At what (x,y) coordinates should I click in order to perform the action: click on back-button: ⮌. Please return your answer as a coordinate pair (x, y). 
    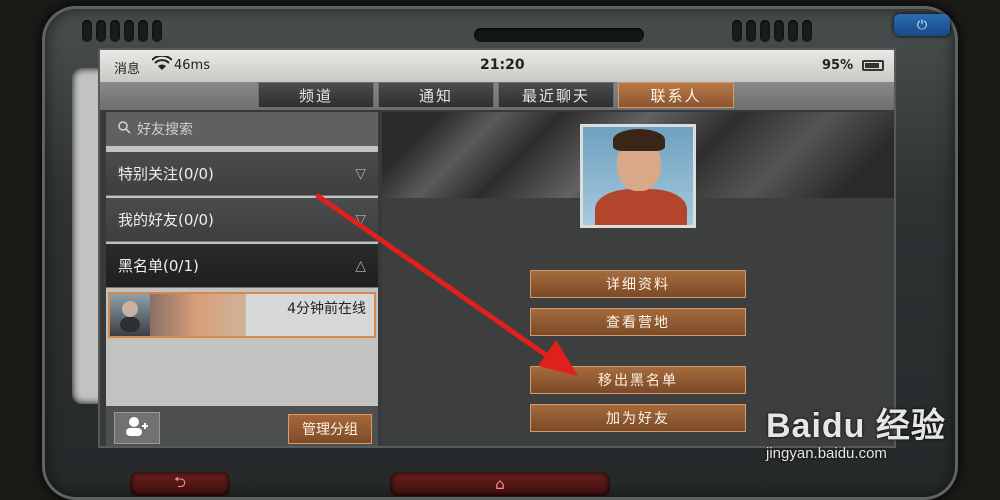
    Looking at the image, I should click on (180, 484).